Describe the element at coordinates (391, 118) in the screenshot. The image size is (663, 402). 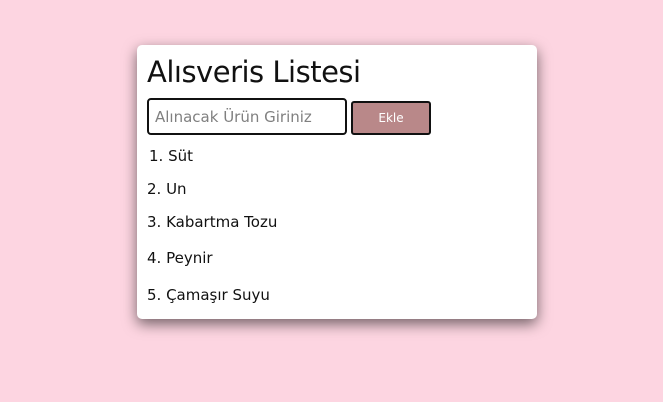
I see `add-button: Ekle` at that location.